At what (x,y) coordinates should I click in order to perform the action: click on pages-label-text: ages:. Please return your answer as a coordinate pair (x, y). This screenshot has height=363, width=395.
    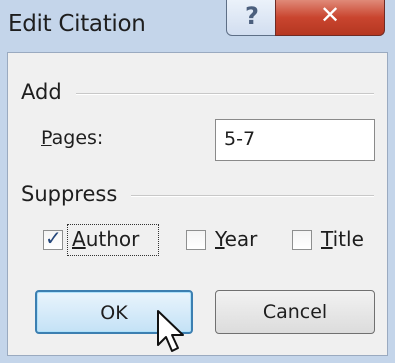
    Looking at the image, I should click on (77, 138).